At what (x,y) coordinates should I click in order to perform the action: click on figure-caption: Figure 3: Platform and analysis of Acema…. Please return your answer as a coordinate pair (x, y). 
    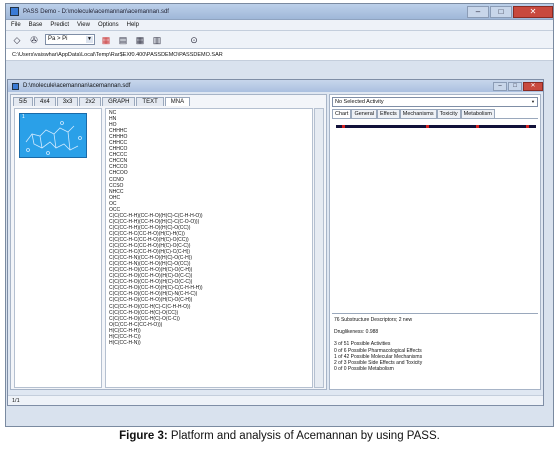
    Looking at the image, I should click on (279, 436).